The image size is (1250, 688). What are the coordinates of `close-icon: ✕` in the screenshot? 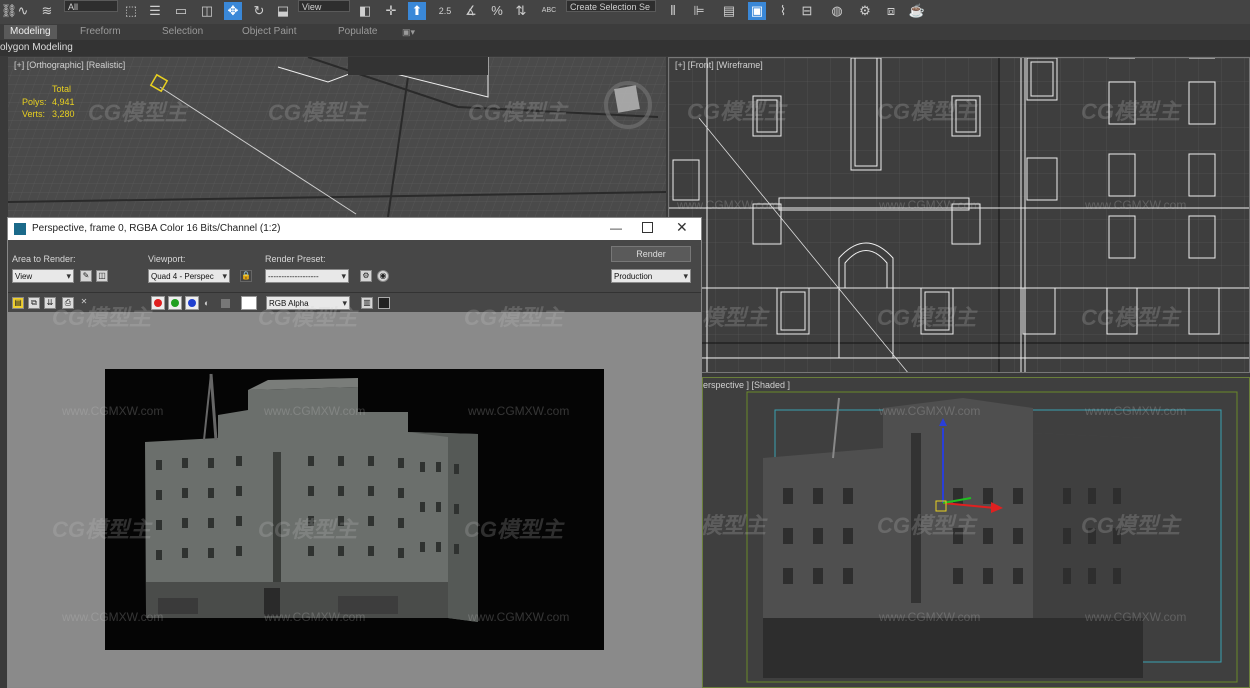 It's located at (682, 227).